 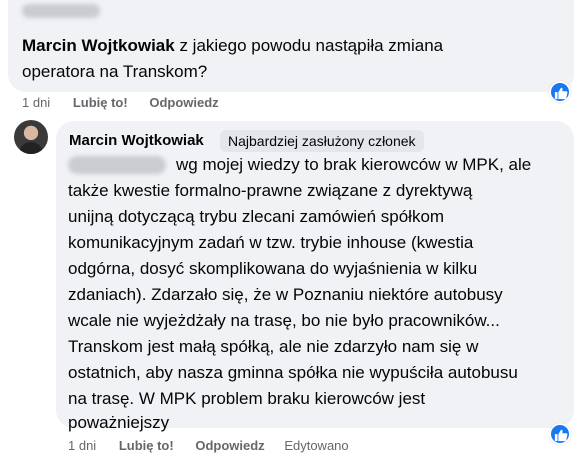 I want to click on comment-1-reply-button: Odpowiedz, so click(x=183, y=103).